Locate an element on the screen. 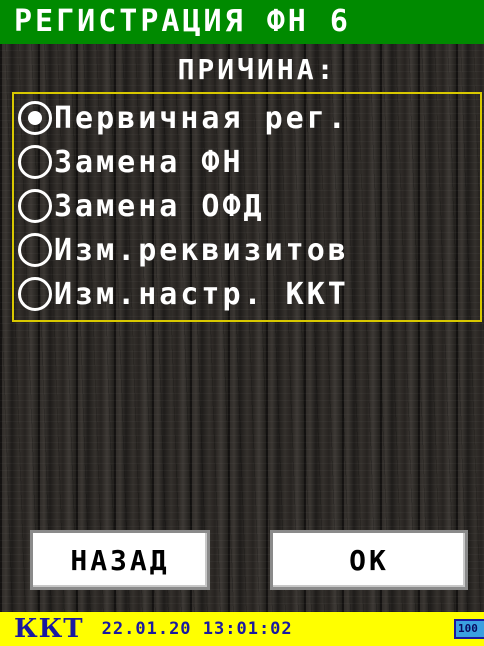  reason-option-replace-ofd: Замена ОФД is located at coordinates (141, 206).